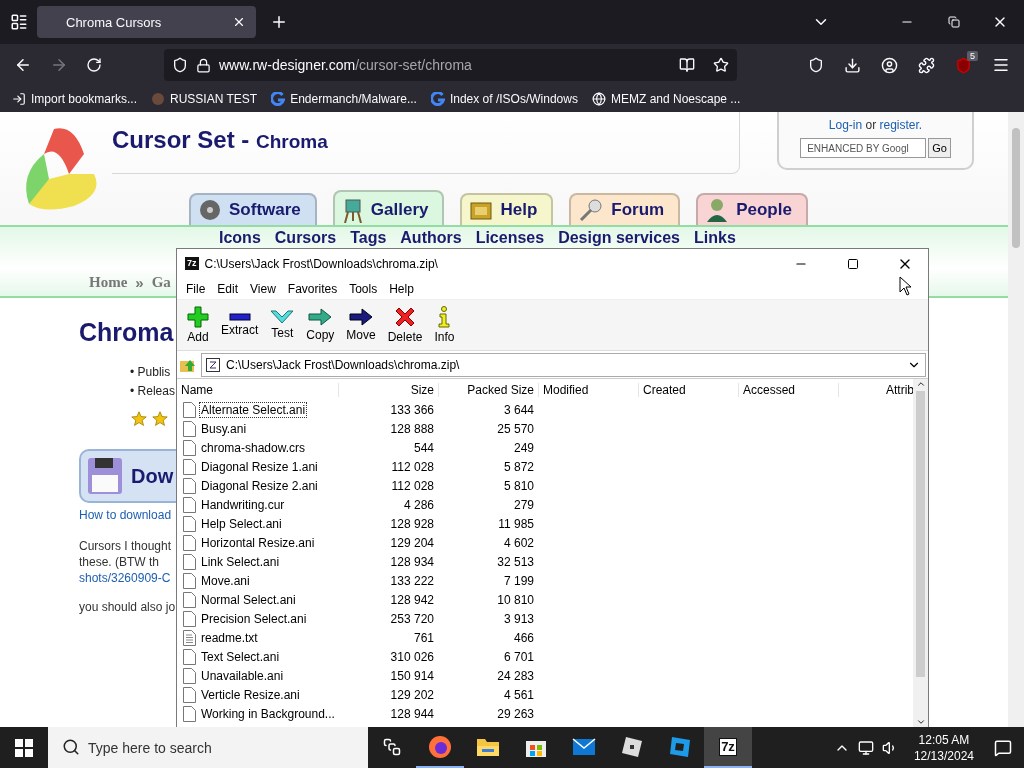 This screenshot has width=1024, height=768. Describe the element at coordinates (728, 747) in the screenshot. I see `taskbar-app: 7z` at that location.